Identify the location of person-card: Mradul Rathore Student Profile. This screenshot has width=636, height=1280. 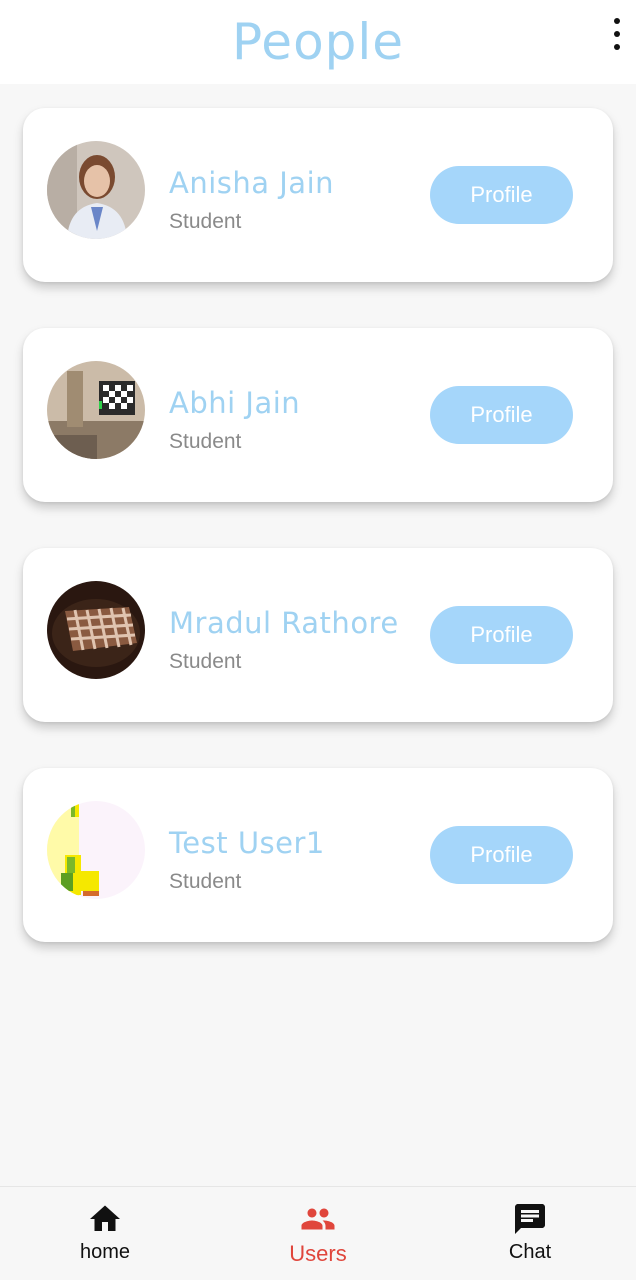
(318, 635).